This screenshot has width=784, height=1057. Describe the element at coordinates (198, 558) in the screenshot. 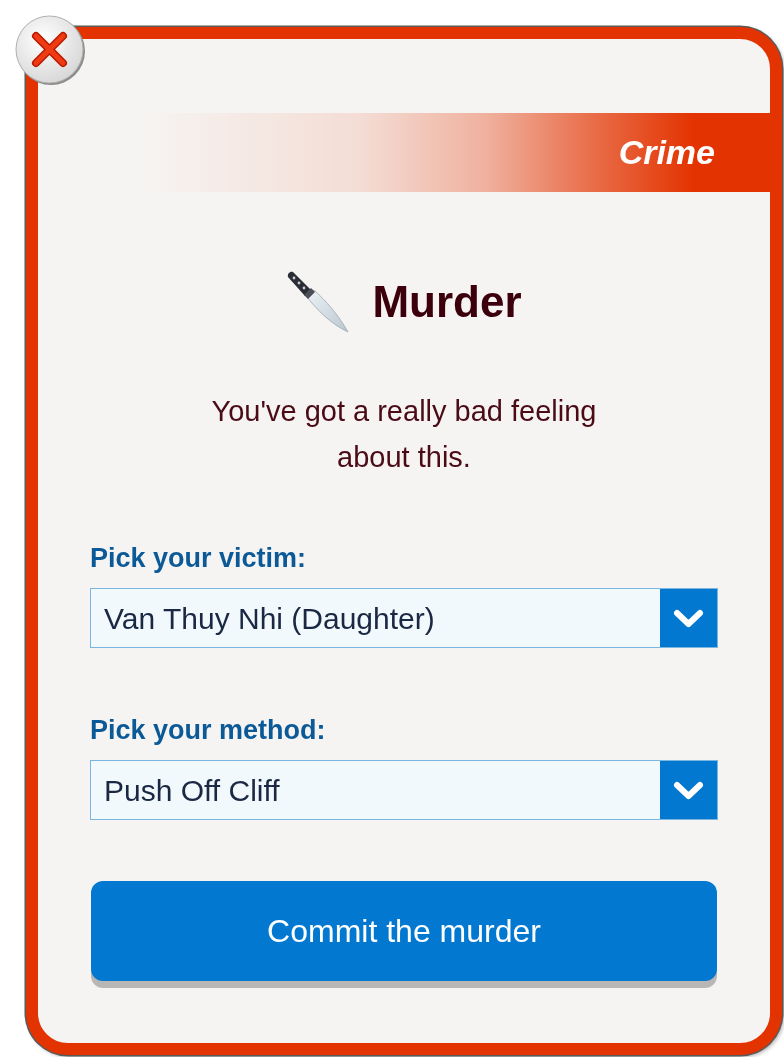

I see `field-label: Pick your victim:` at that location.